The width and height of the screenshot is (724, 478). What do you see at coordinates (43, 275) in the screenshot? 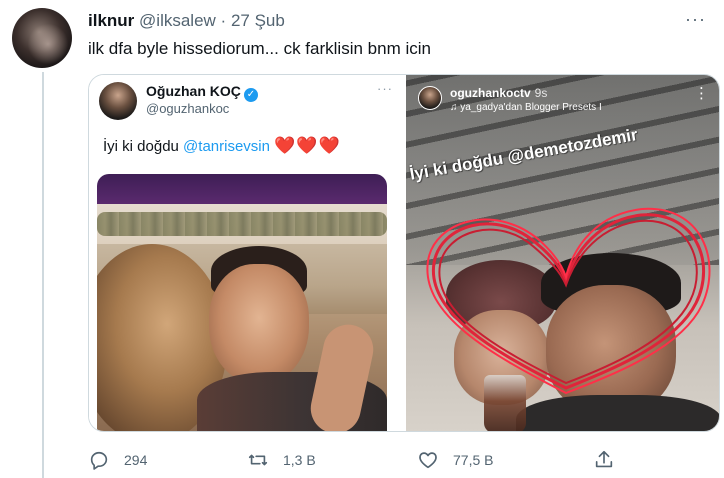
I see `thread-line` at bounding box center [43, 275].